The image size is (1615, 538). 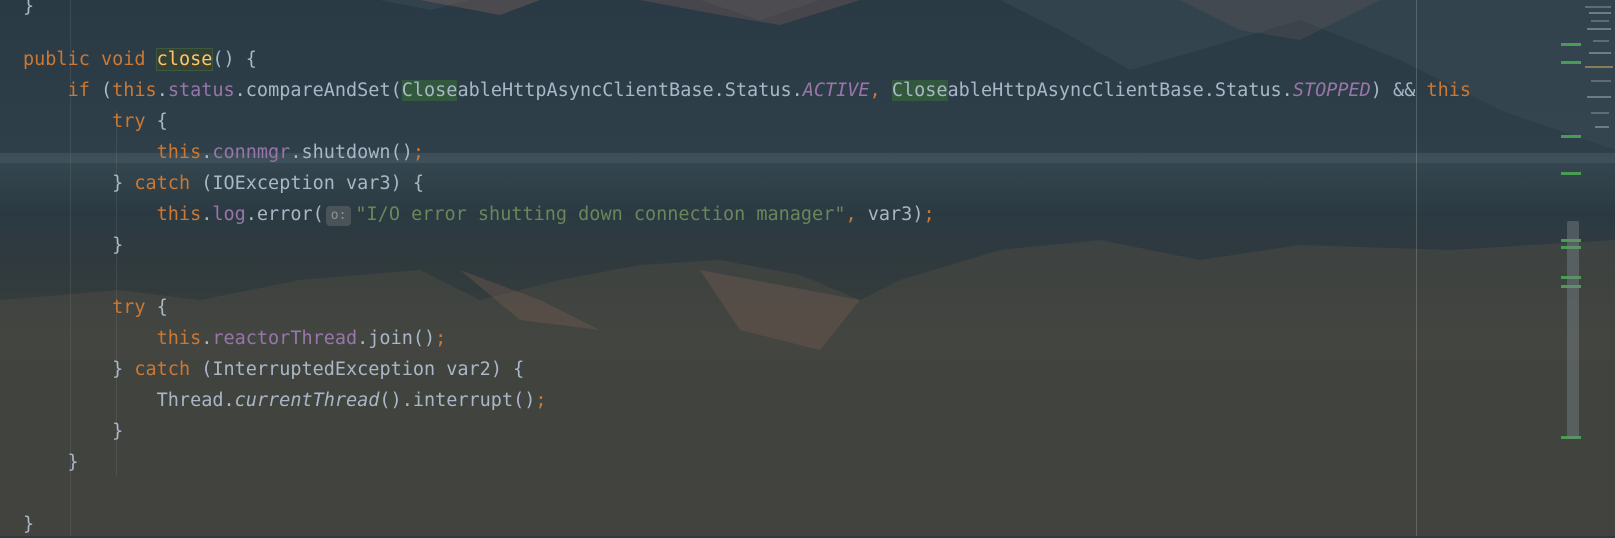 I want to click on code-token: if, so click(x=78, y=90).